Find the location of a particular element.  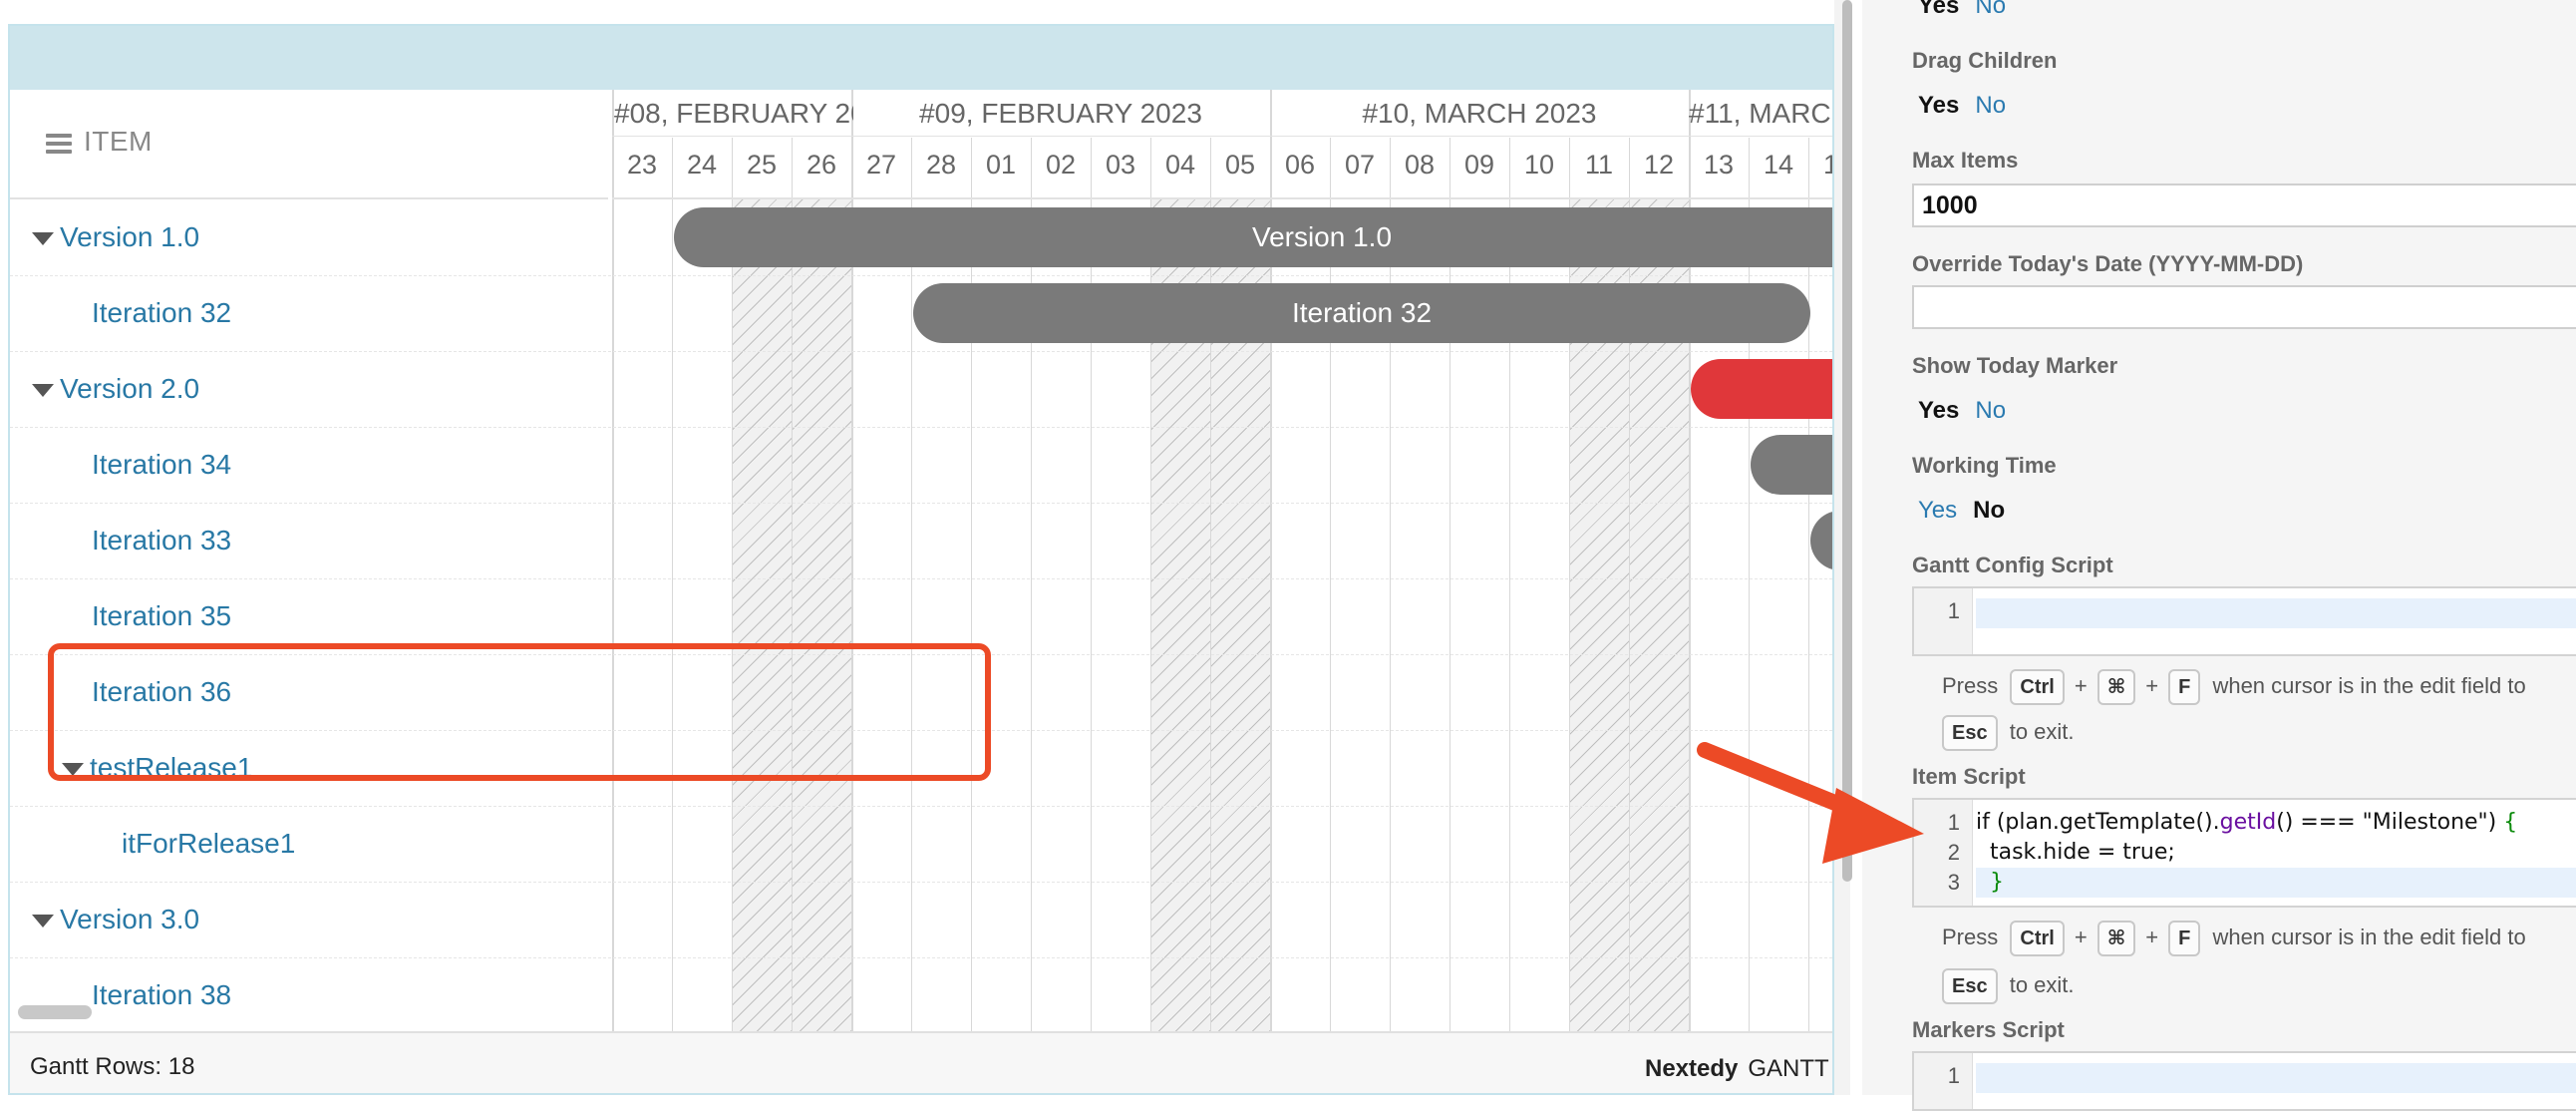

top-yes-option: Yes is located at coordinates (1938, 9).